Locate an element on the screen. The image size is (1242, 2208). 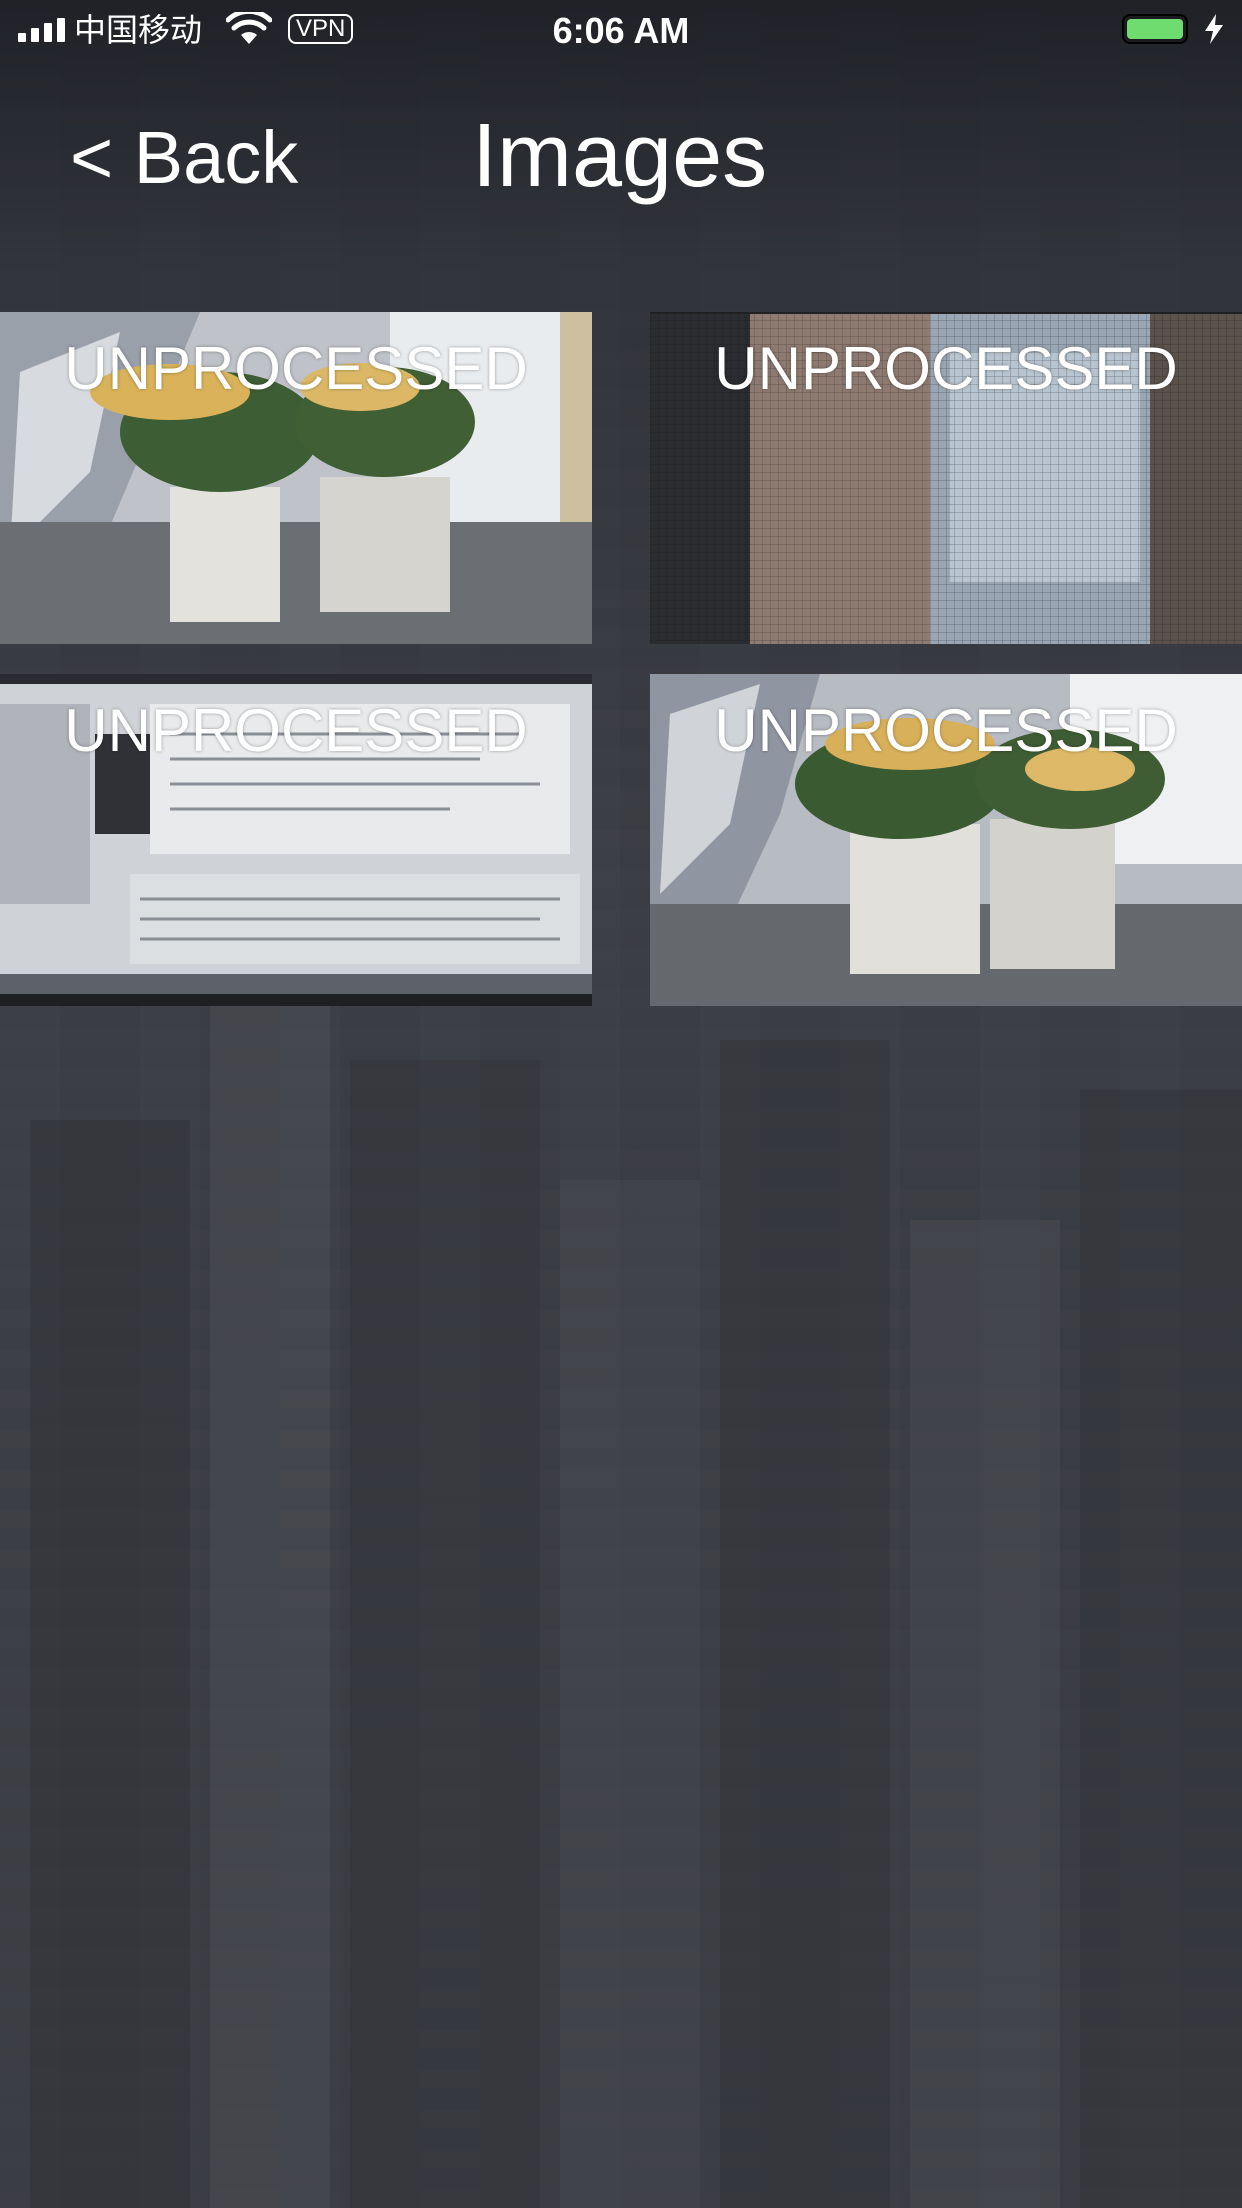
charging-bolt-icon is located at coordinates (1214, 29).